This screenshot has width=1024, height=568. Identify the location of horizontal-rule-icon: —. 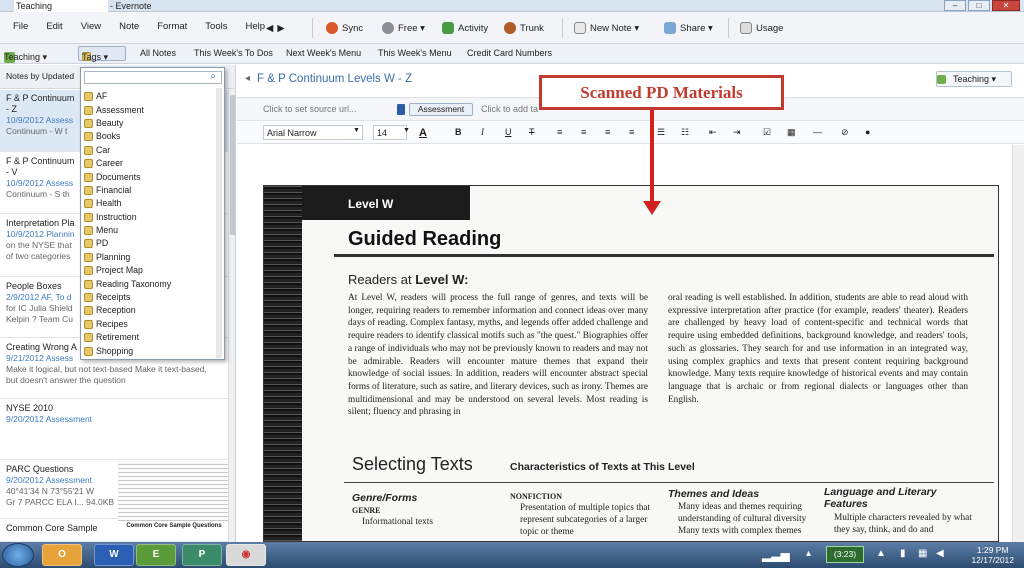
(817, 132).